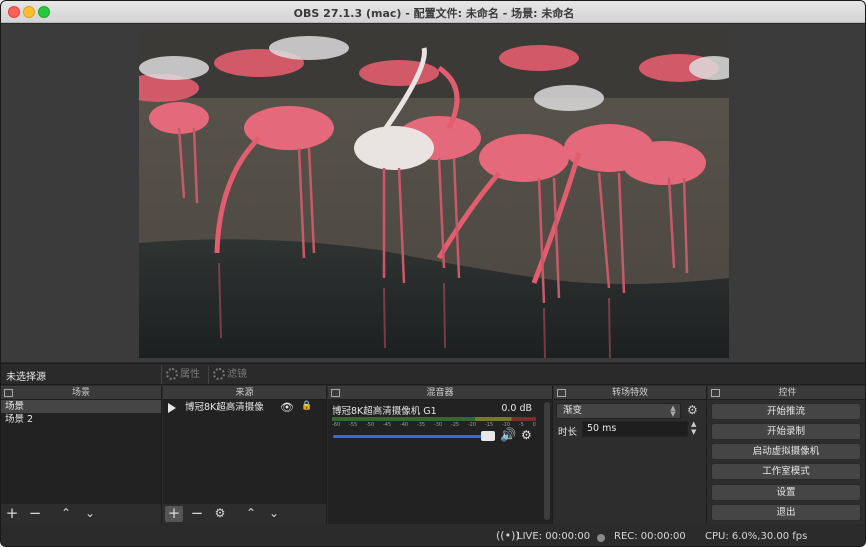 The height and width of the screenshot is (547, 866). Describe the element at coordinates (224, 407) in the screenshot. I see `source-name: 博冠8K超高清摄像` at that location.